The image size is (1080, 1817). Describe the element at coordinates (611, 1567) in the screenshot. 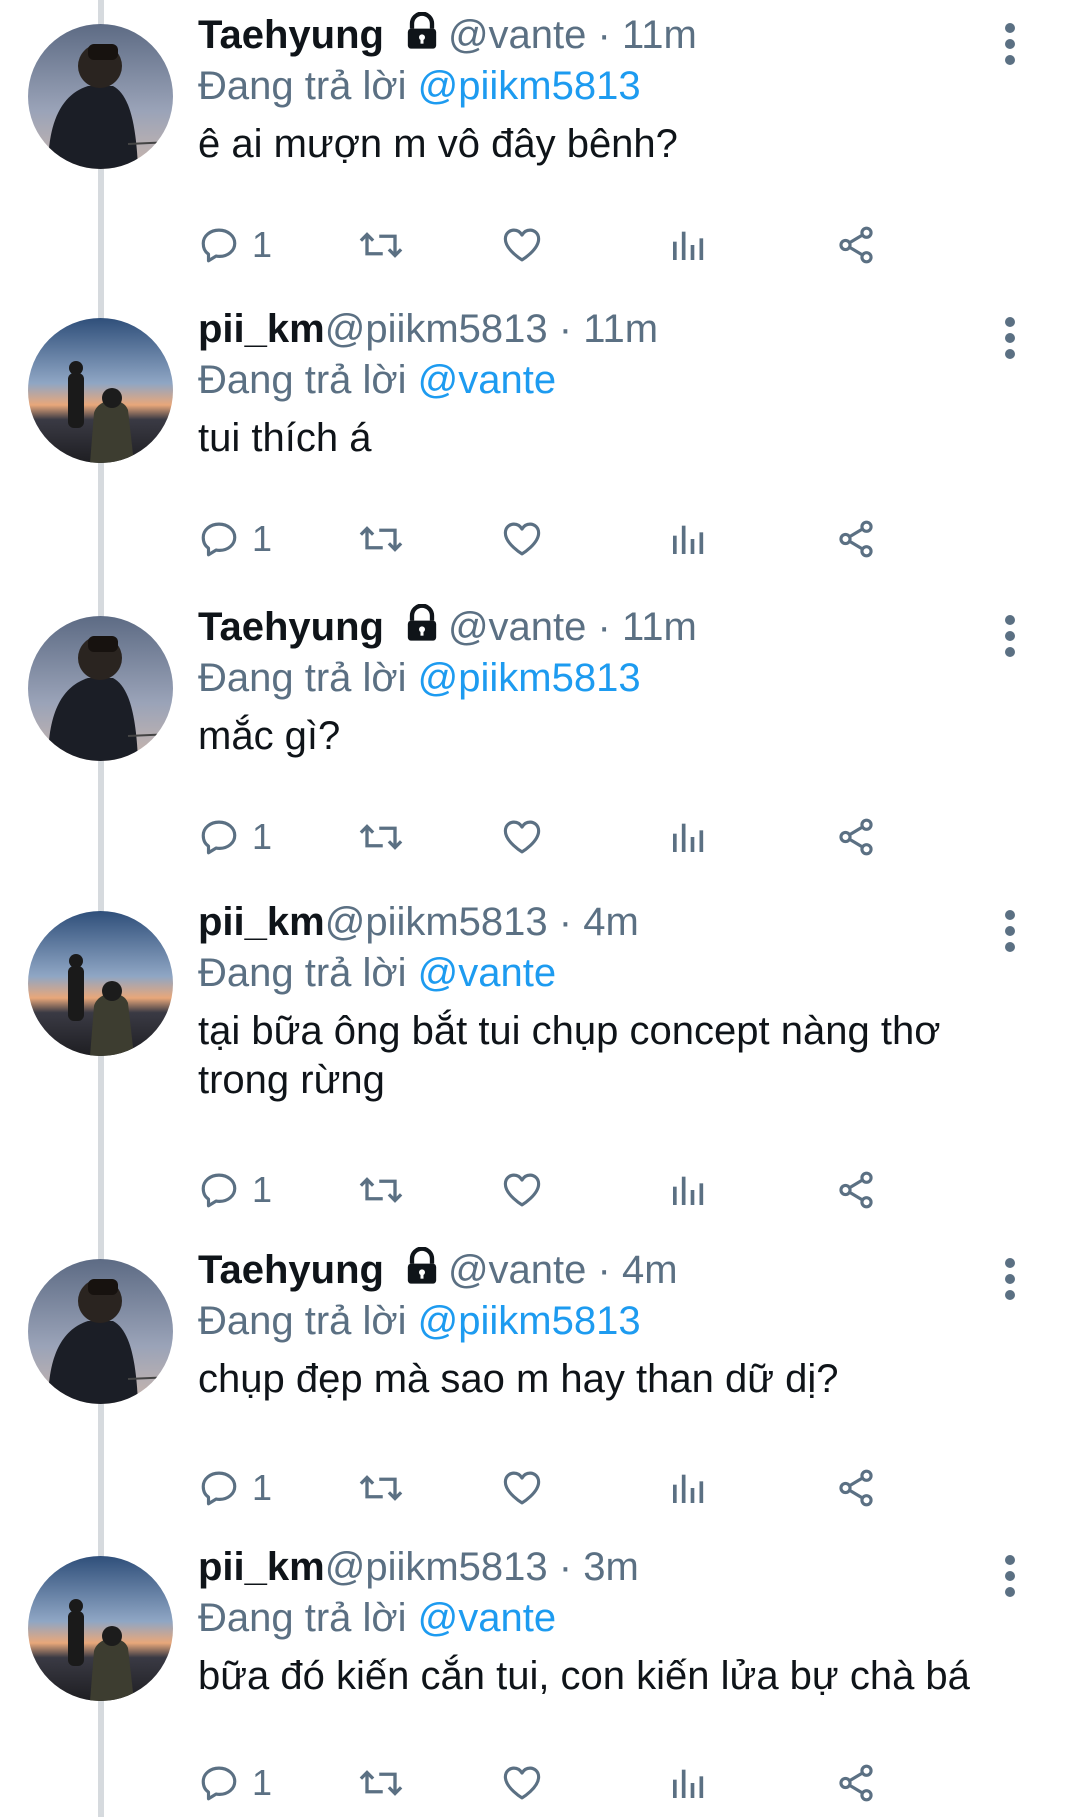

I see `timestamp: 3m` at that location.